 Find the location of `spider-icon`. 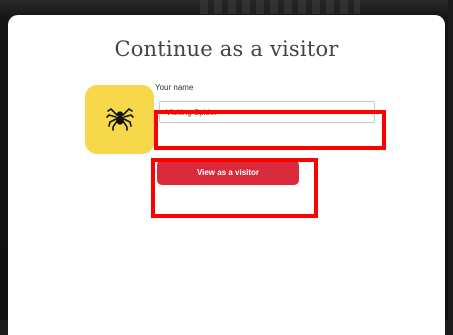

spider-icon is located at coordinates (120, 119).